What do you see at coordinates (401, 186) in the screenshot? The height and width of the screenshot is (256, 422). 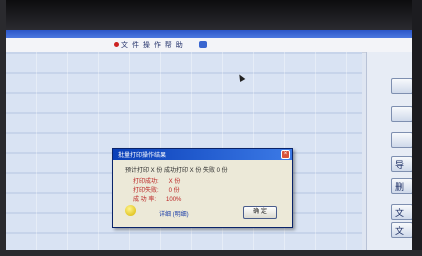 I see `side-button-delete: 删` at bounding box center [401, 186].